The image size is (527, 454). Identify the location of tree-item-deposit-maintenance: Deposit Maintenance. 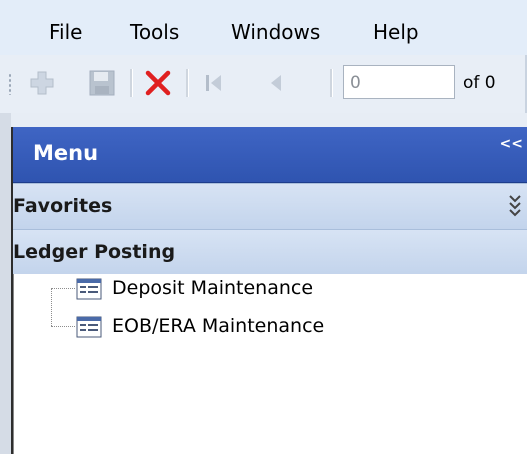
(264, 289).